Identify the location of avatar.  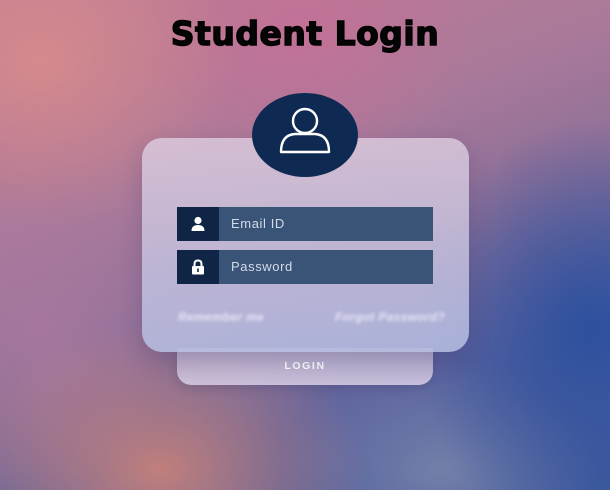
(305, 135).